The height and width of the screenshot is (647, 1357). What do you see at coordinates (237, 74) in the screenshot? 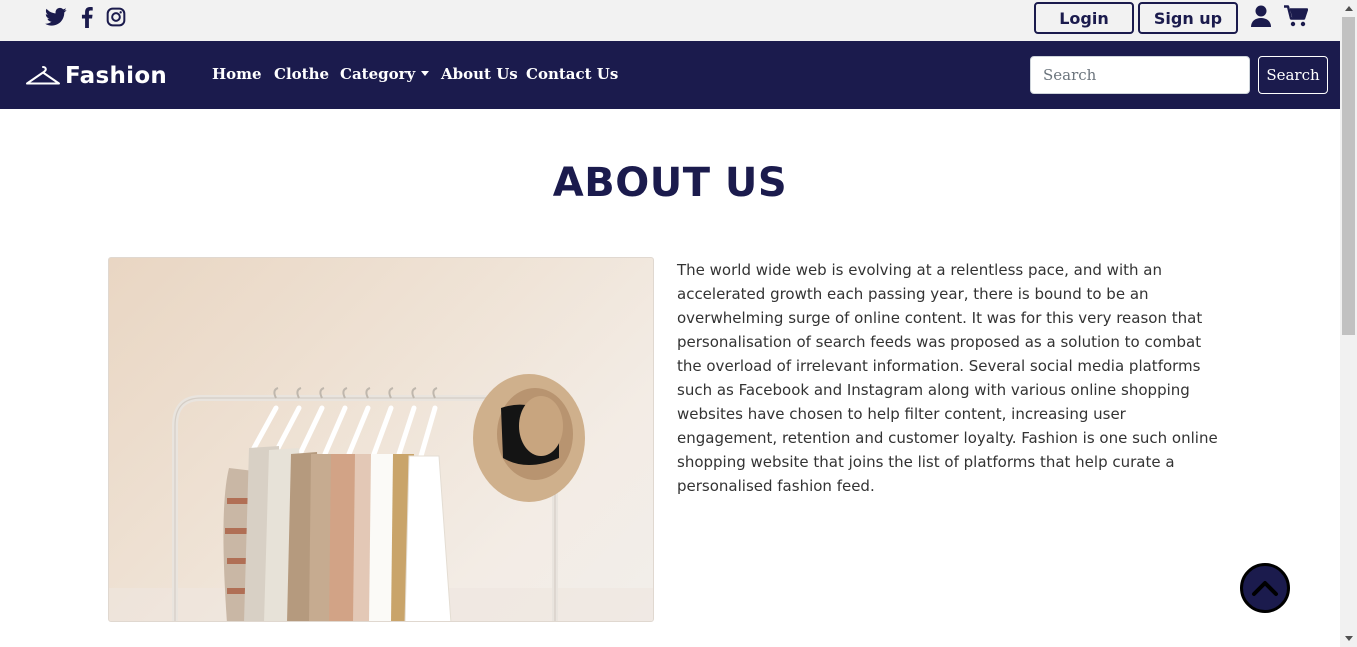
I see `nav-home: Home` at bounding box center [237, 74].